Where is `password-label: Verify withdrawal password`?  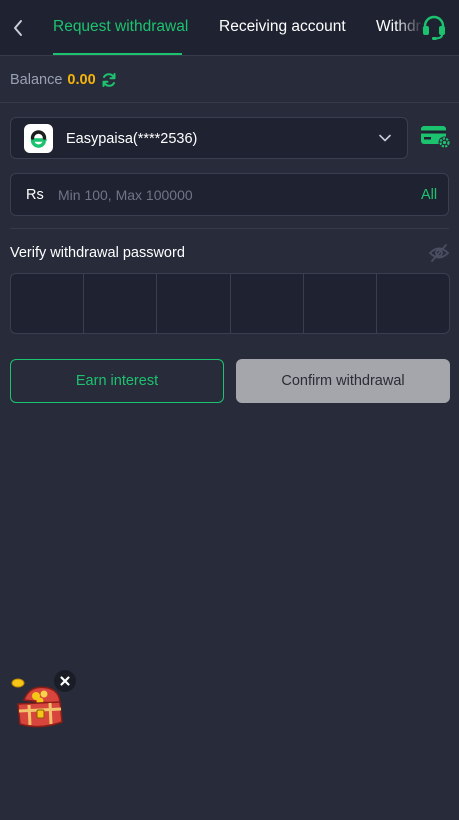 password-label: Verify withdrawal password is located at coordinates (97, 253).